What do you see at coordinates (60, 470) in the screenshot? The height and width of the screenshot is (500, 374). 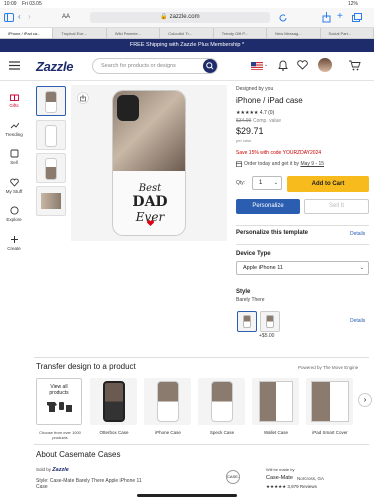 I see `sold-by-logo: Zazzle` at bounding box center [60, 470].